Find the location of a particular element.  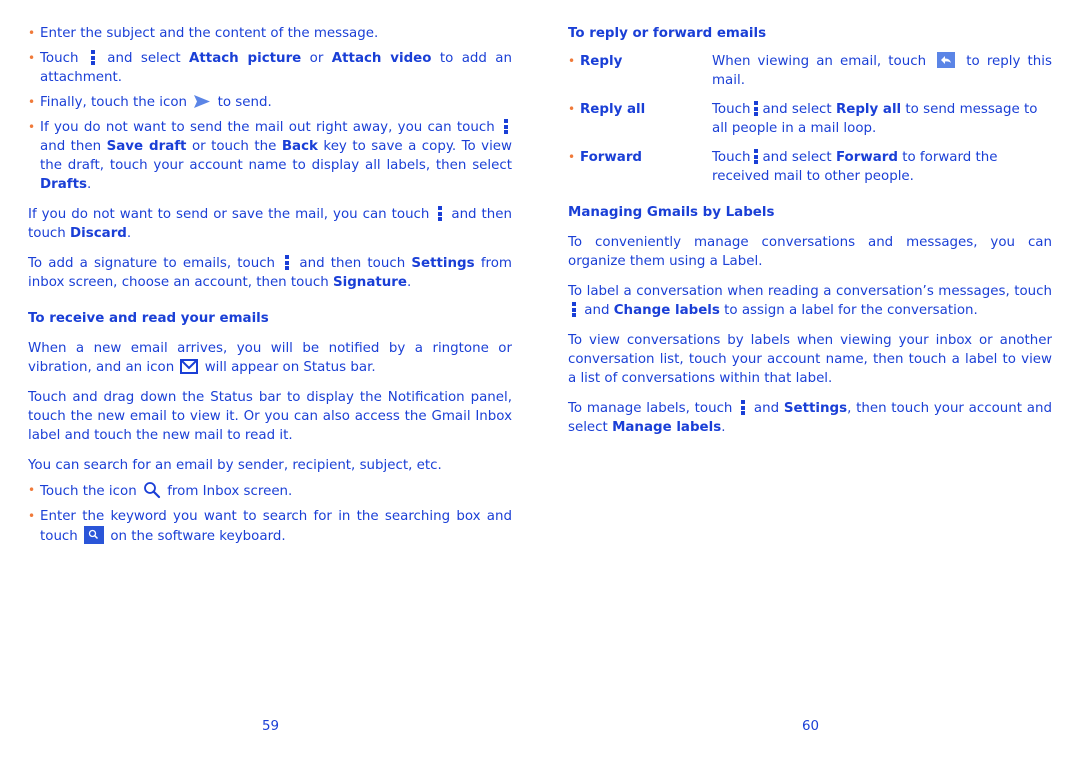

text: When viewing an email, touch is located at coordinates (819, 61).